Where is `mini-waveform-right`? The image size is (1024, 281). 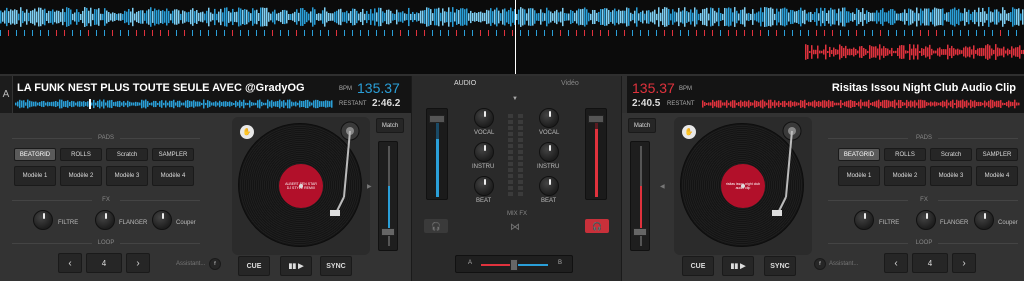 mini-waveform-right is located at coordinates (861, 104).